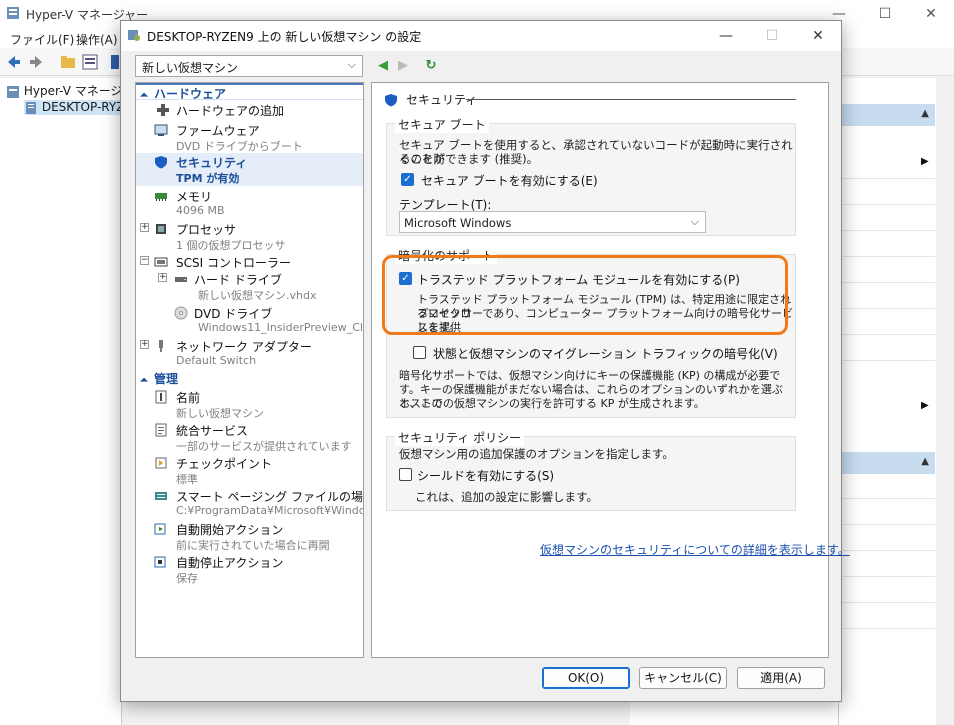 The height and width of the screenshot is (725, 954). Describe the element at coordinates (249, 286) in the screenshot. I see `list-item-hard-drive: + ハード ドライブ 新しい仮想マシン.vhdx` at that location.